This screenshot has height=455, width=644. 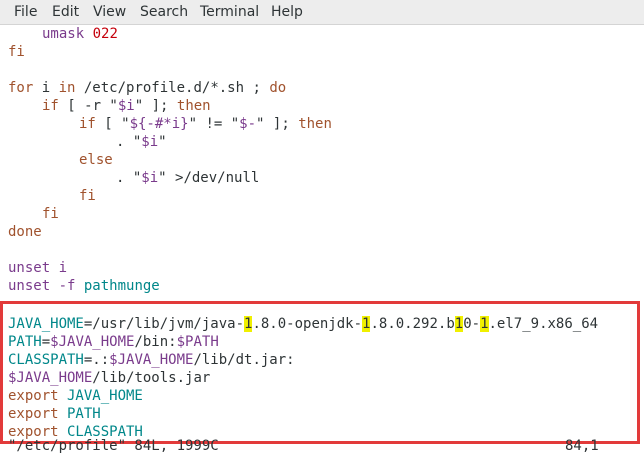 What do you see at coordinates (25, 232) in the screenshot?
I see `code-line: done` at bounding box center [25, 232].